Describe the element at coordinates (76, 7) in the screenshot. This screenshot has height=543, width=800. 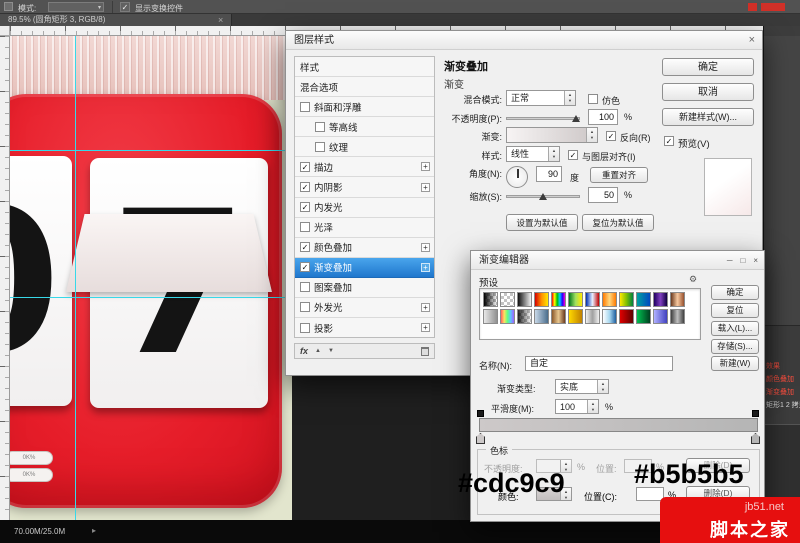
I see `mode-select` at that location.